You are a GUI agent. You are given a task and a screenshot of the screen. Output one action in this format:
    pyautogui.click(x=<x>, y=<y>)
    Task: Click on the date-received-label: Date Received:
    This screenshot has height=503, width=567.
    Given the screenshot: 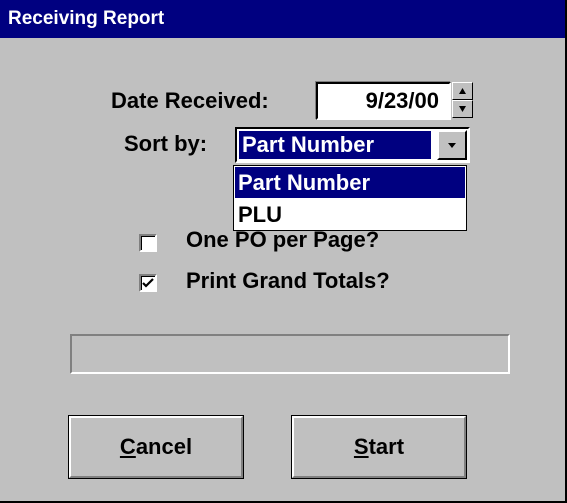 What is the action you would take?
    pyautogui.click(x=190, y=100)
    